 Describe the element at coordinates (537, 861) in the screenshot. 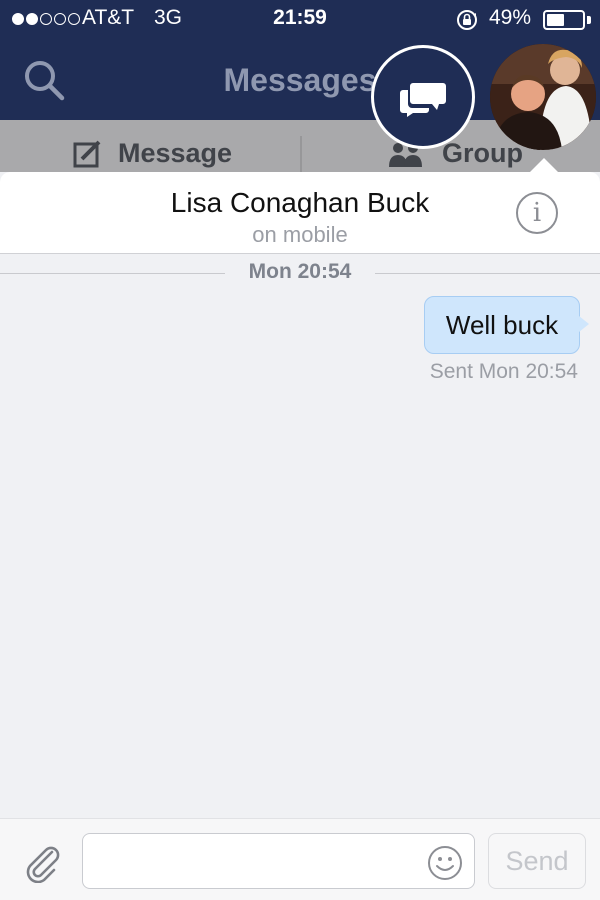

I see `send-button: Send` at that location.